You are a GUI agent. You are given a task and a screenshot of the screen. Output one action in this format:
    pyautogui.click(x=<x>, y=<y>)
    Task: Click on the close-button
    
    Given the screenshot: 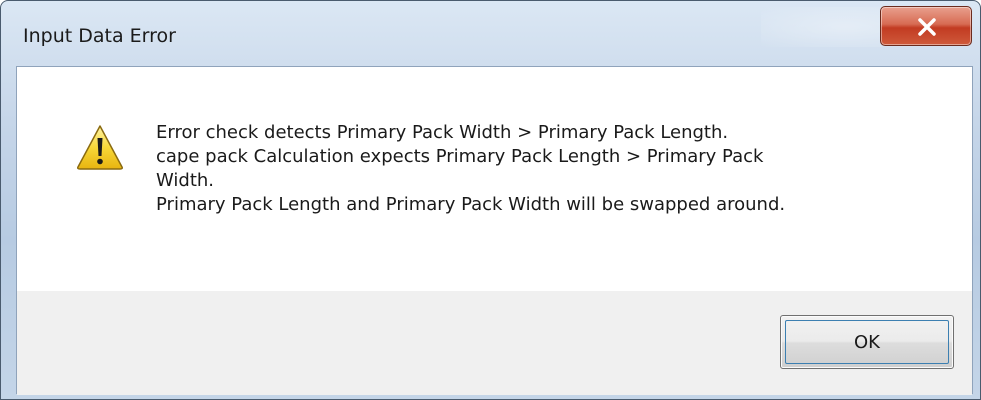 What is the action you would take?
    pyautogui.click(x=926, y=26)
    